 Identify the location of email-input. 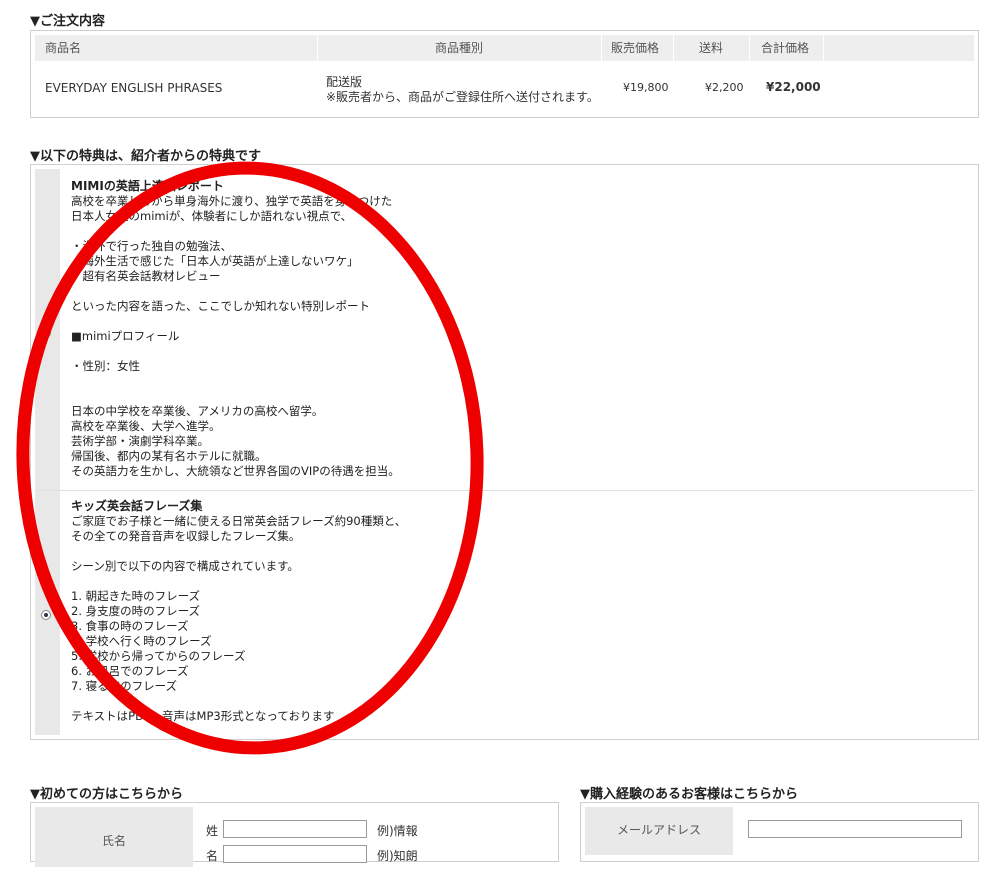
(855, 829).